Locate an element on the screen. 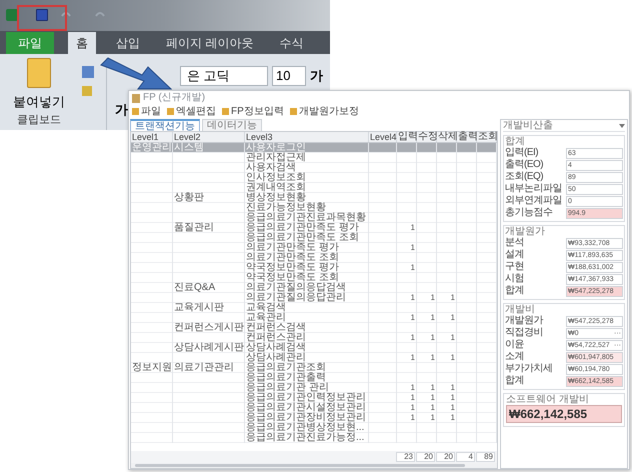  field-label: 총기능점수 is located at coordinates (529, 213).